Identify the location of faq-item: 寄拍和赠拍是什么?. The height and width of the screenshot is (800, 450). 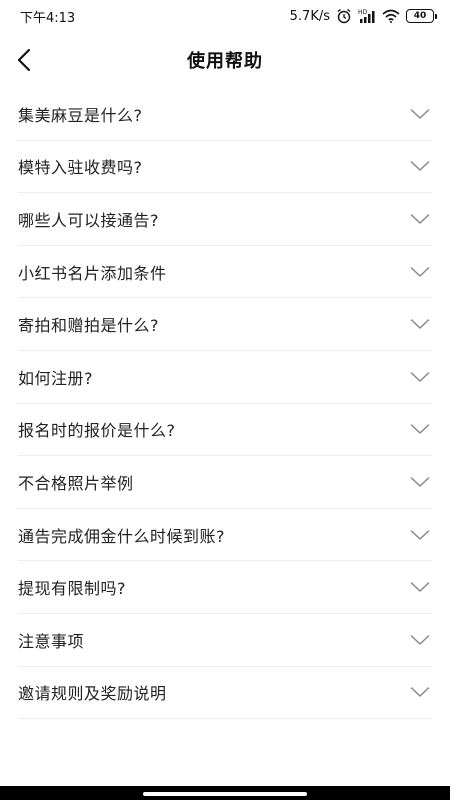
(225, 324).